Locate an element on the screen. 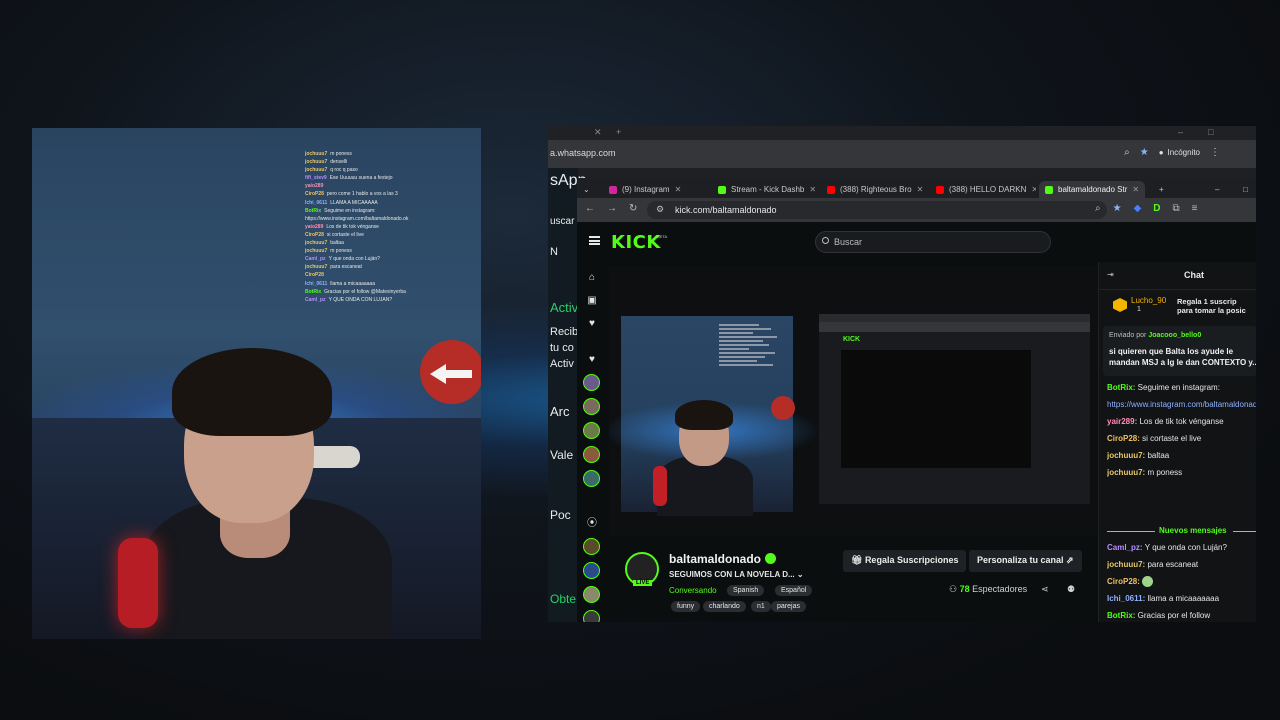  tag-espanol: Español is located at coordinates (794, 590).